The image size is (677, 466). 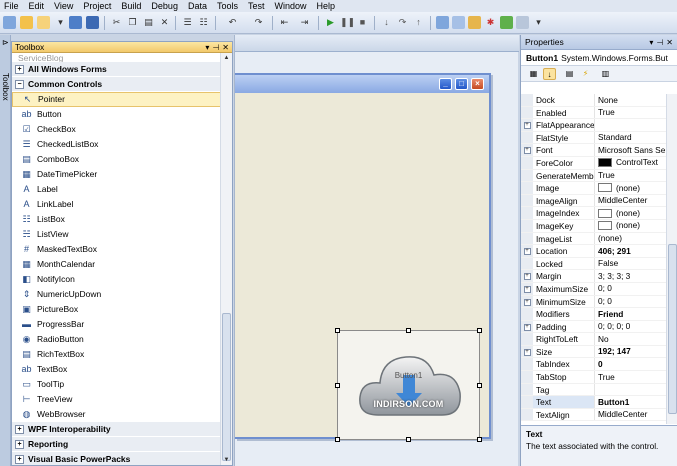 What do you see at coordinates (630, 402) in the screenshot?
I see `property-value: Button1` at bounding box center [630, 402].